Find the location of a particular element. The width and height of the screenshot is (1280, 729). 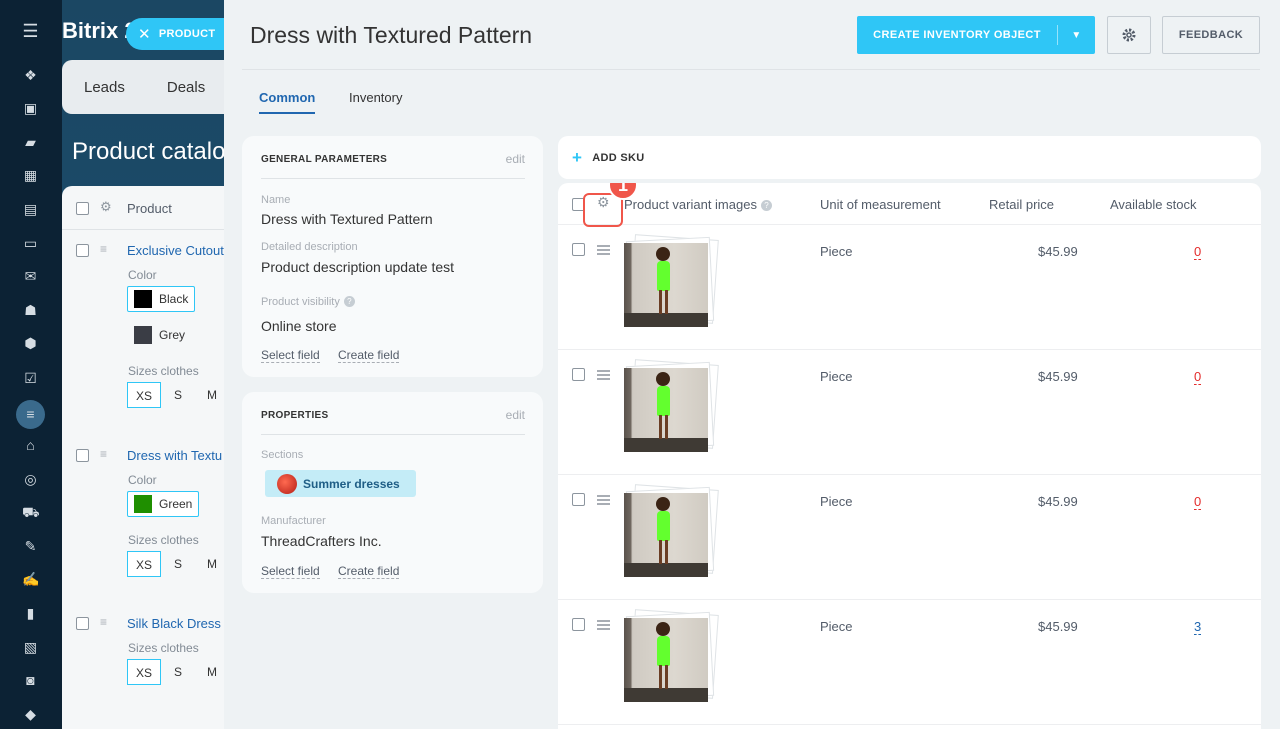

product-link: Silk Black Dress is located at coordinates (174, 623).